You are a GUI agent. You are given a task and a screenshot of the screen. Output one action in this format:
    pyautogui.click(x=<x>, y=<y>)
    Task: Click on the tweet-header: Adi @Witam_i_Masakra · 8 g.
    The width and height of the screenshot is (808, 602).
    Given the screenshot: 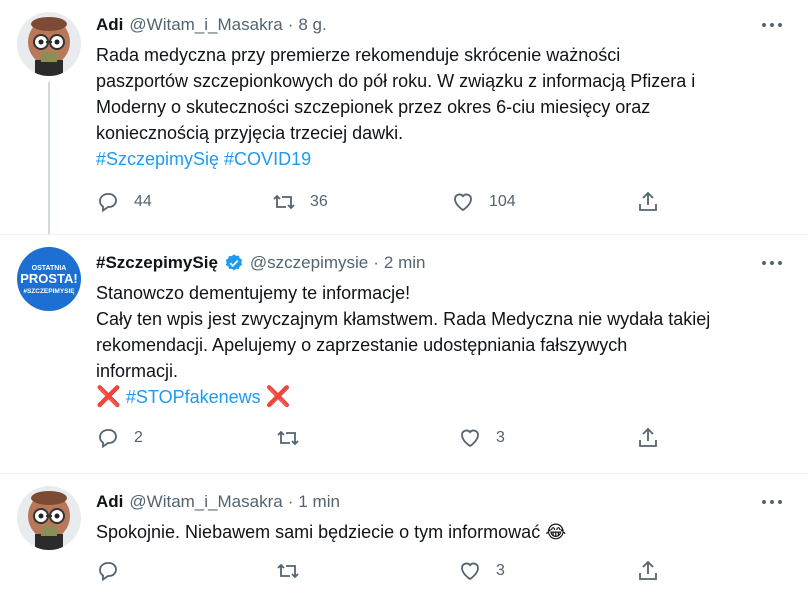 What is the action you would take?
    pyautogui.click(x=432, y=25)
    